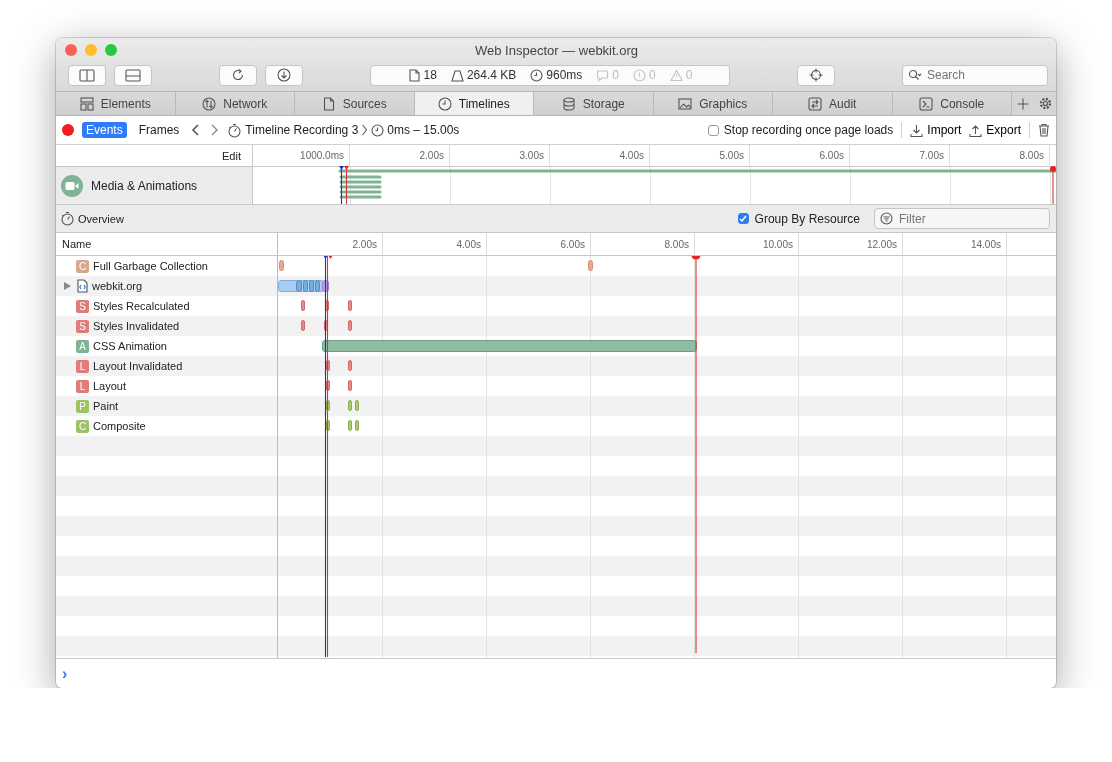  Describe the element at coordinates (926, 103) in the screenshot. I see `terminal-icon` at that location.